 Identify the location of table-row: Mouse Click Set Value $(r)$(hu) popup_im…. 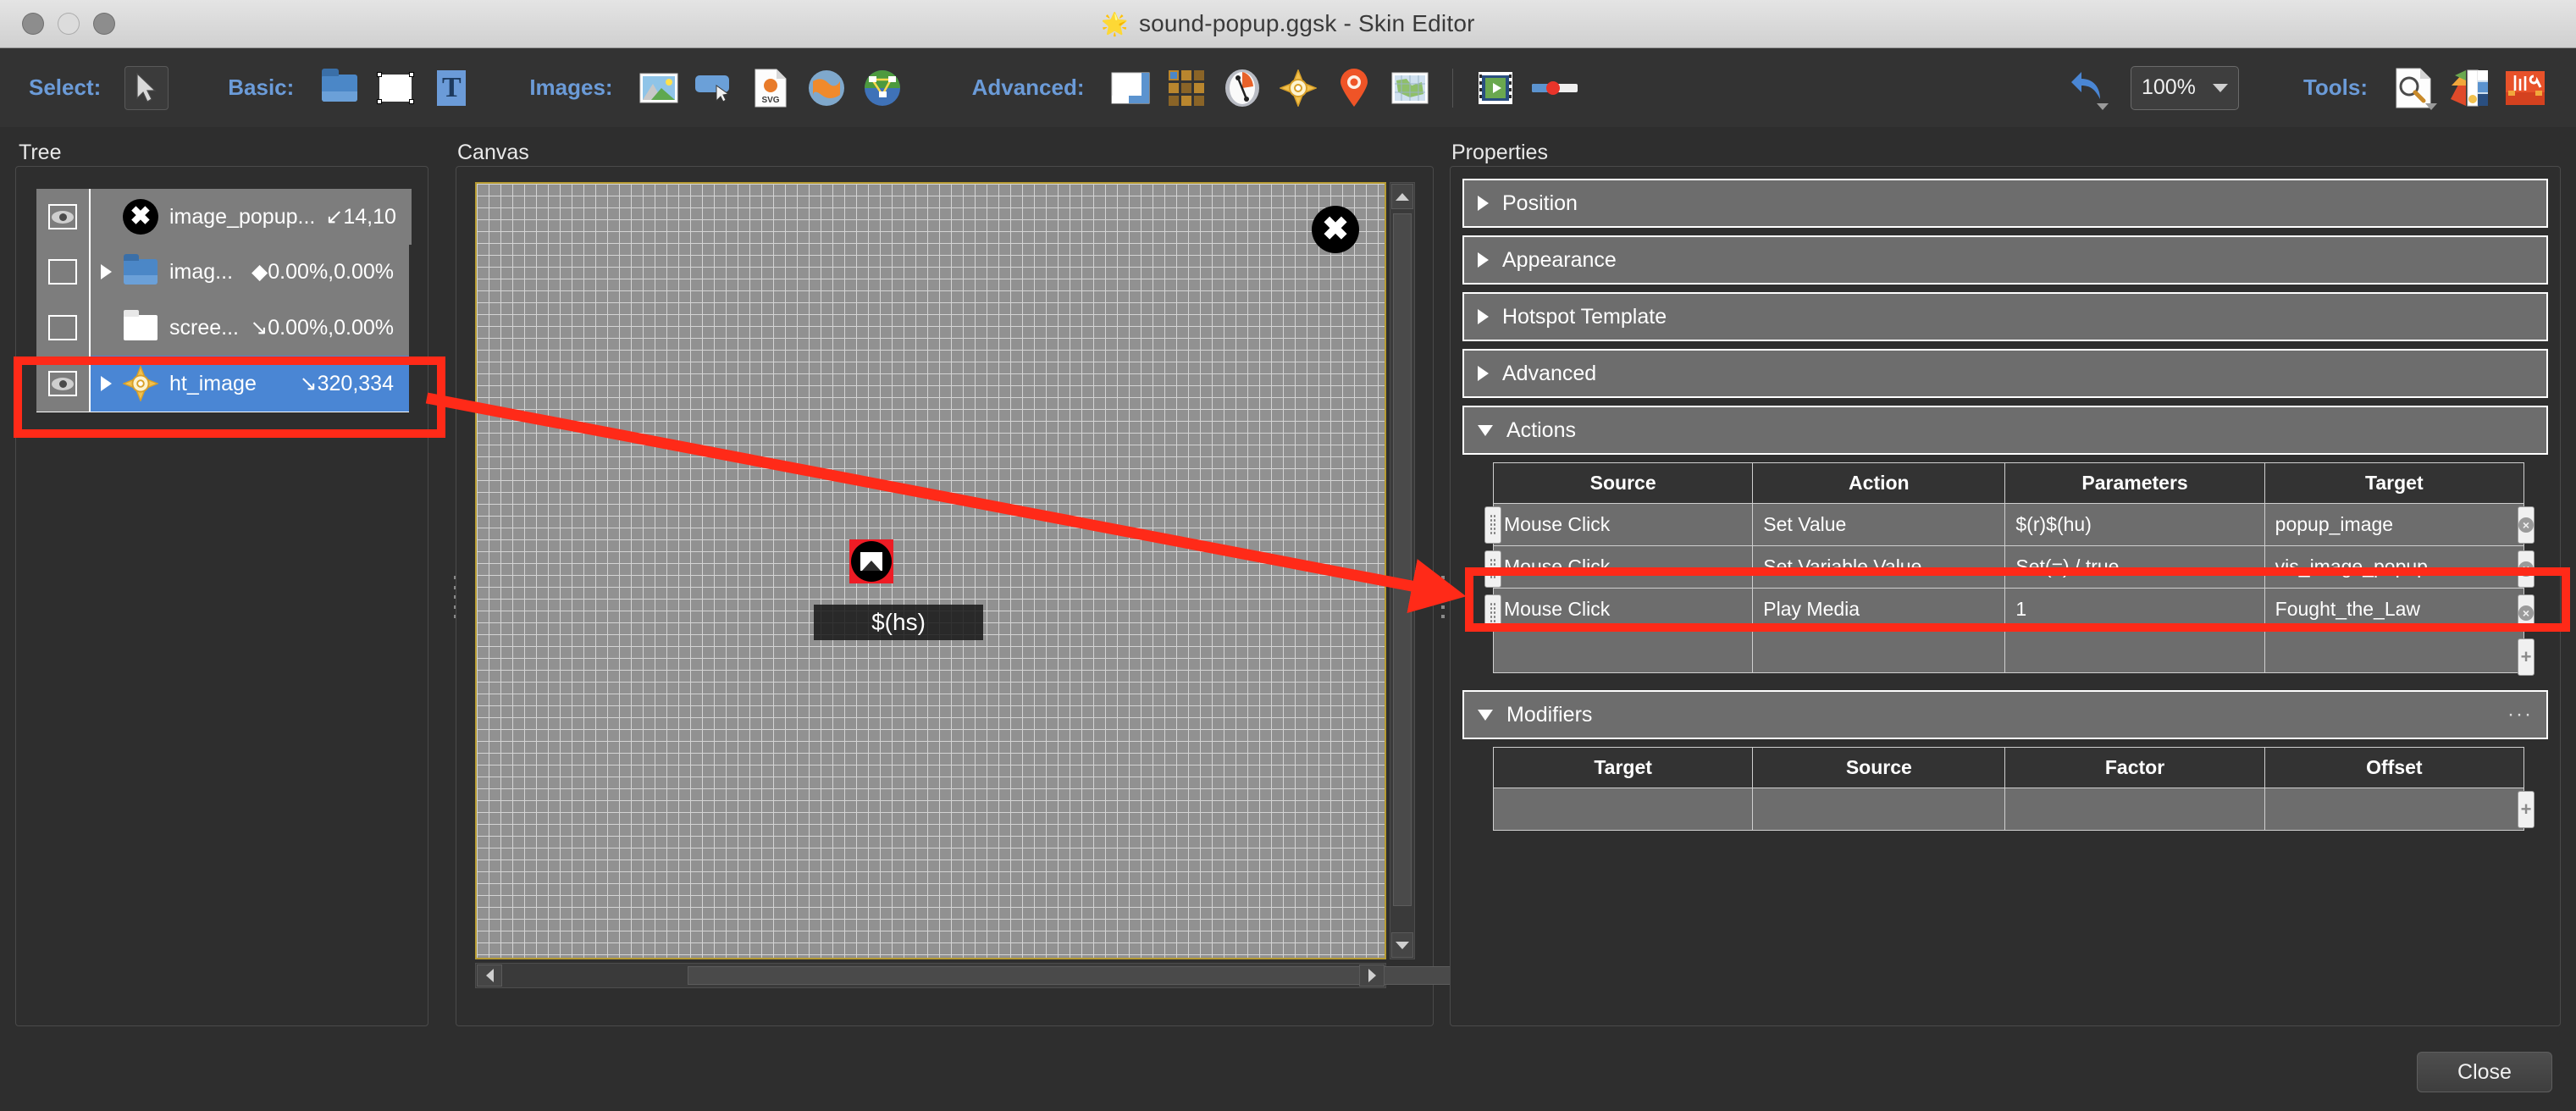
(2009, 524).